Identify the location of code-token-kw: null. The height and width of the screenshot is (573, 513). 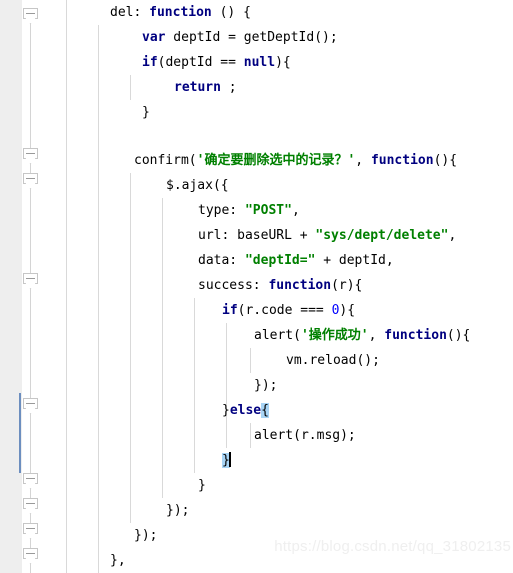
(259, 62).